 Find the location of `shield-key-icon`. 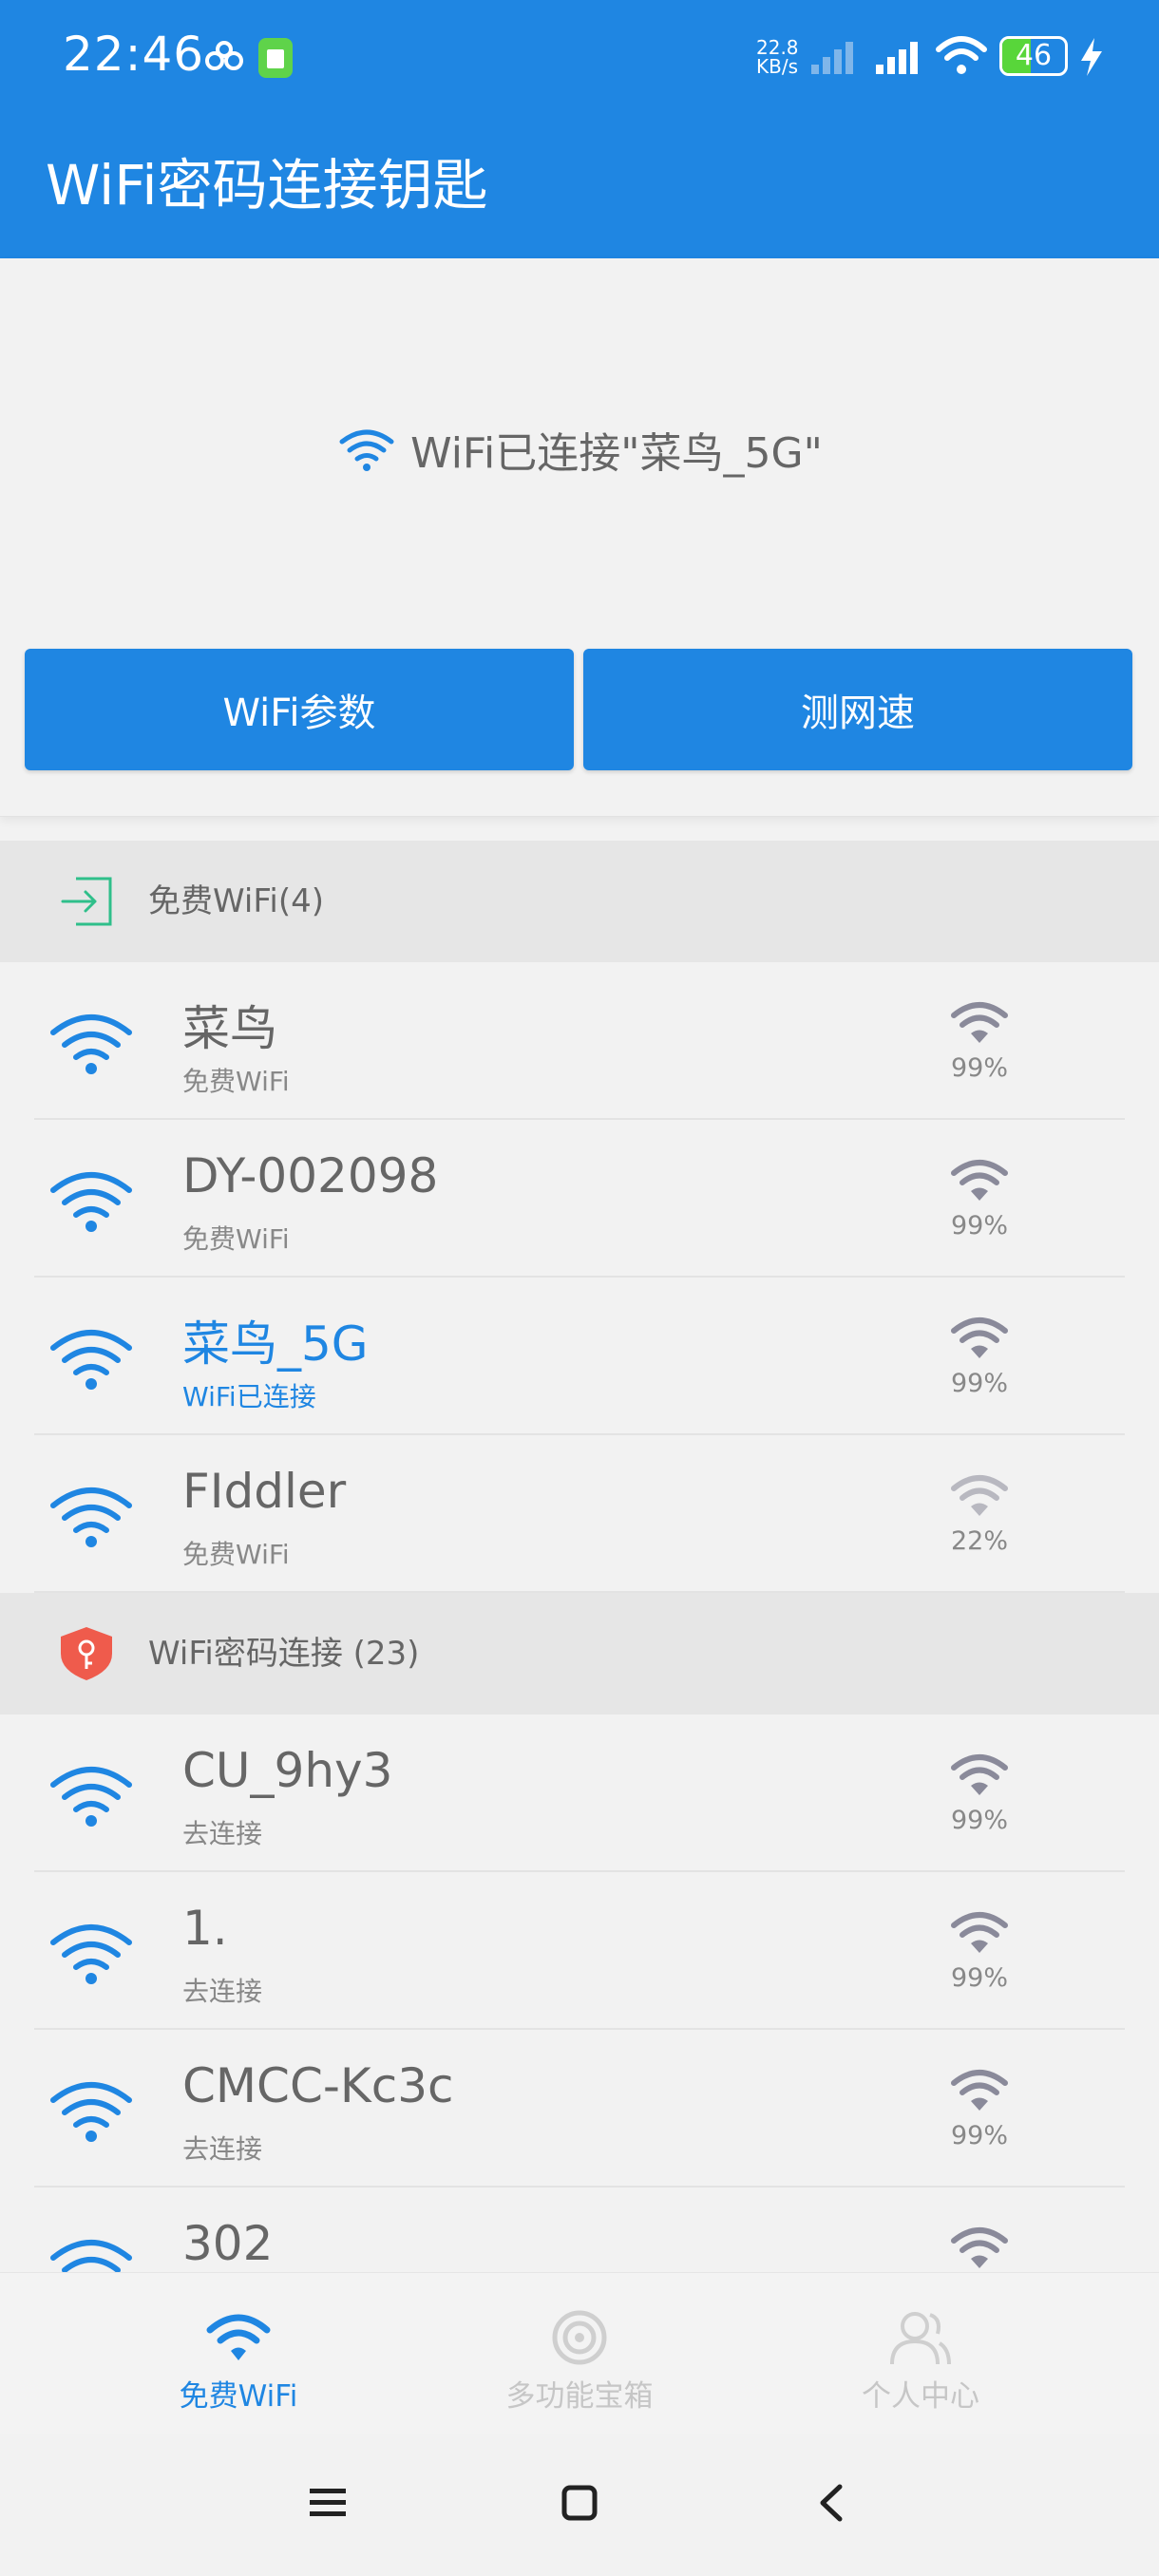

shield-key-icon is located at coordinates (86, 1653).